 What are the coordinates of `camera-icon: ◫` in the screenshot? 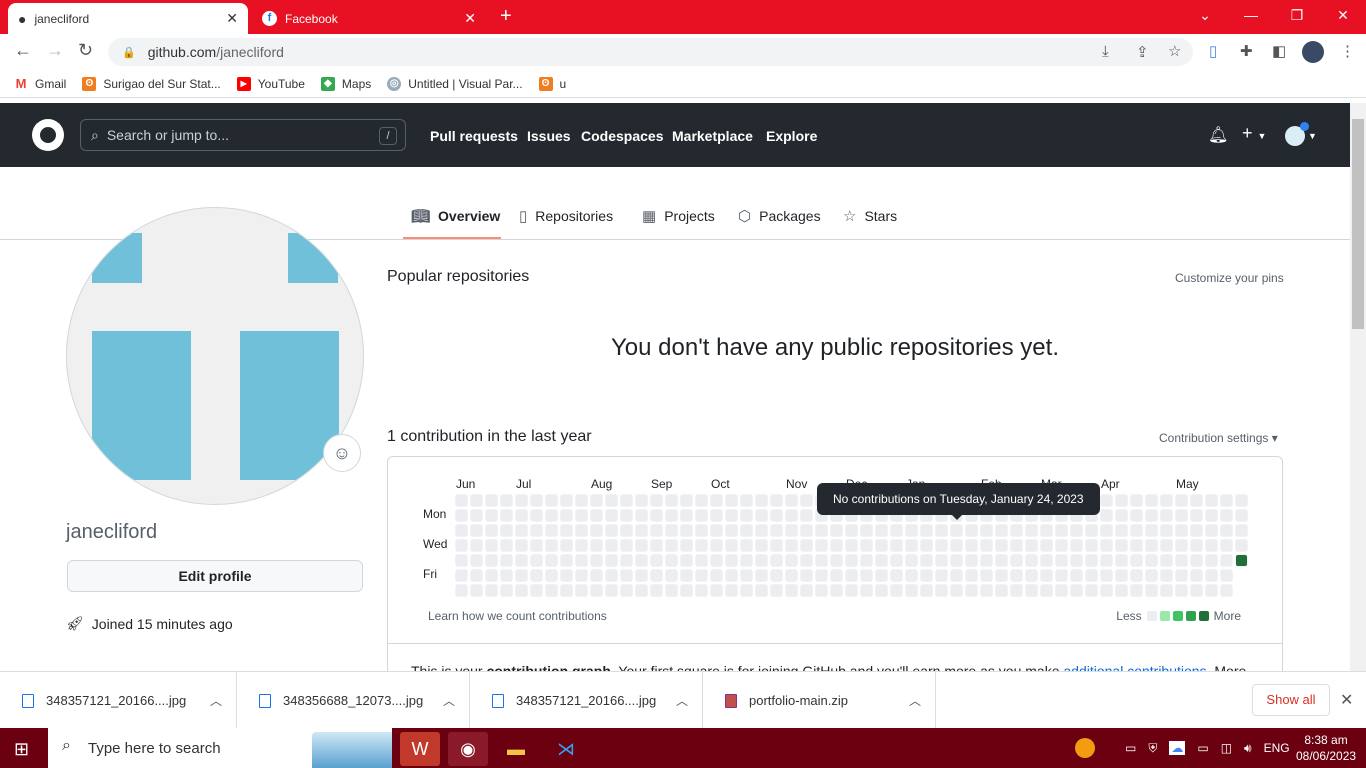 It's located at (1226, 748).